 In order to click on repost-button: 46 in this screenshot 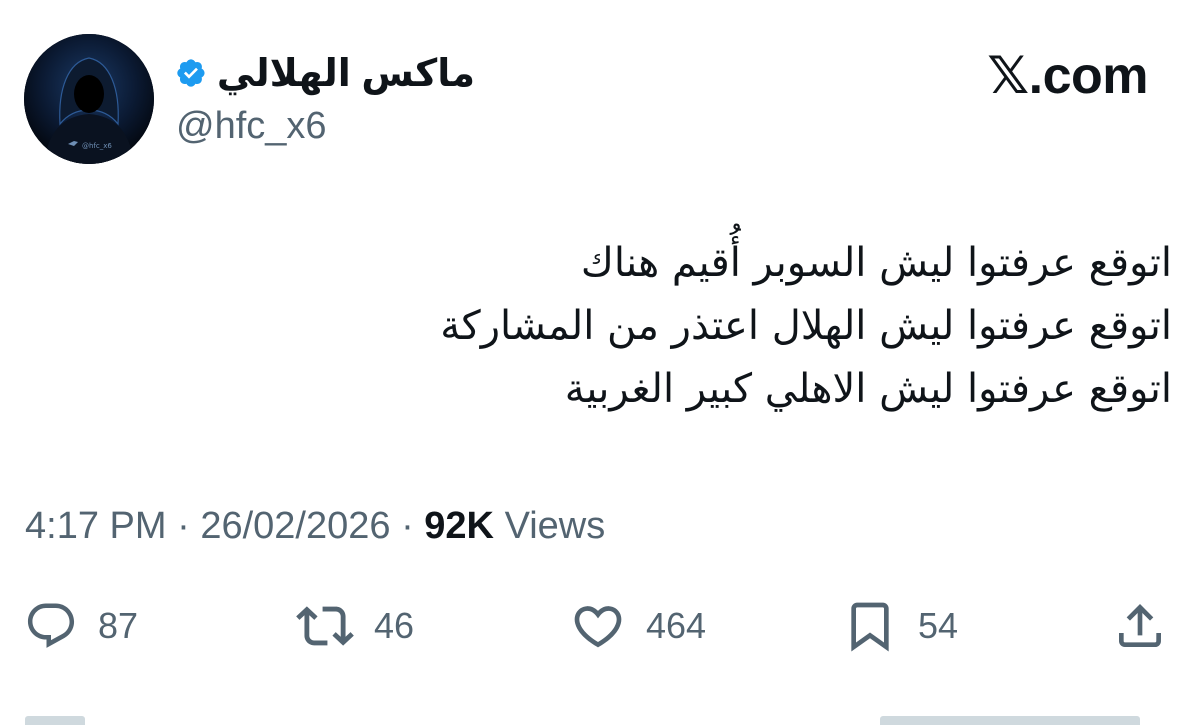, I will do `click(355, 626)`.